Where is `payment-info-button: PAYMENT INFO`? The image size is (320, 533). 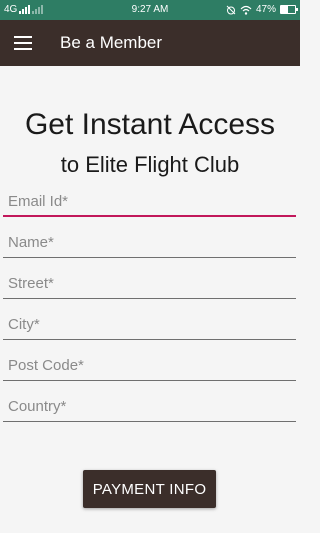 payment-info-button: PAYMENT INFO is located at coordinates (149, 489).